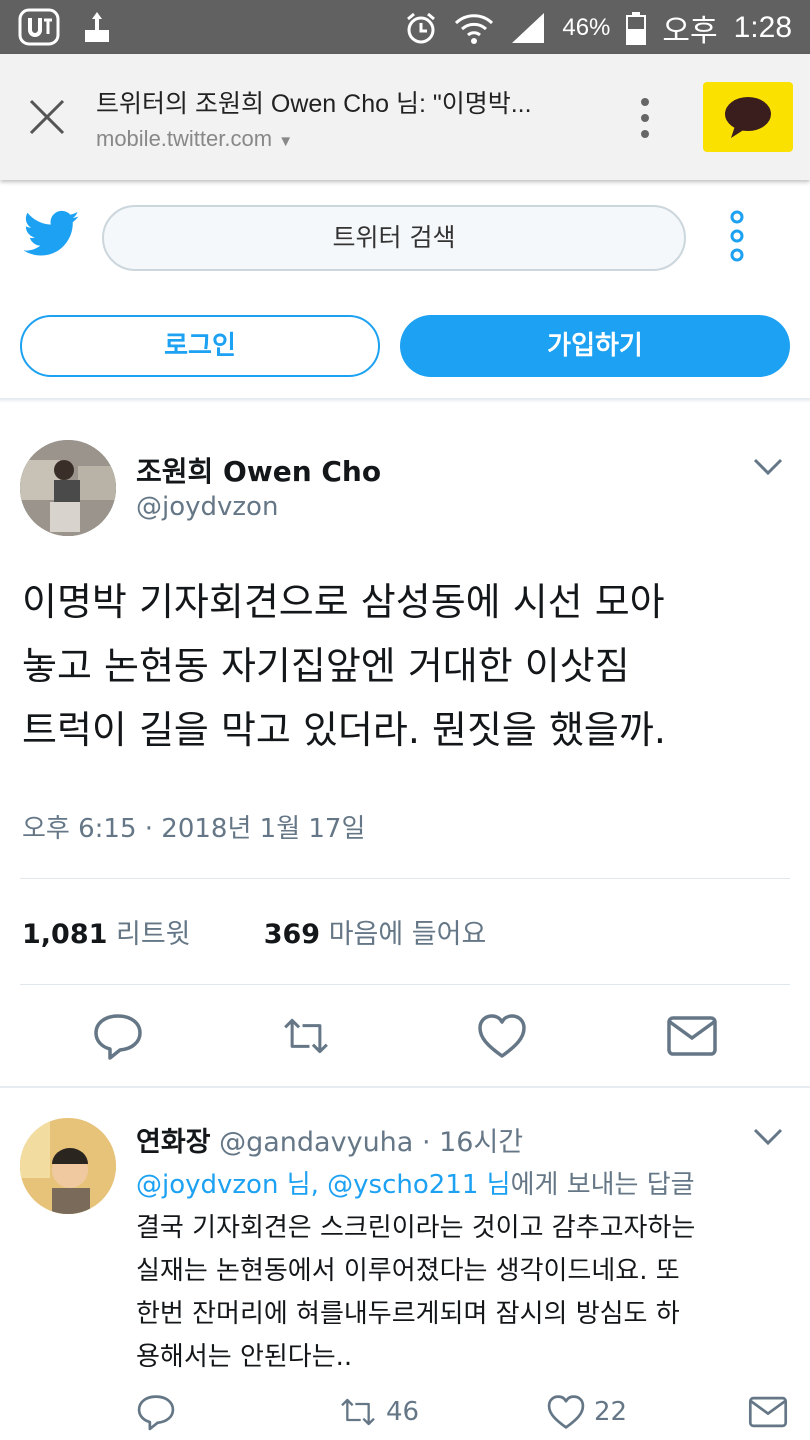  Describe the element at coordinates (97, 27) in the screenshot. I see `usb-notification-icon` at that location.